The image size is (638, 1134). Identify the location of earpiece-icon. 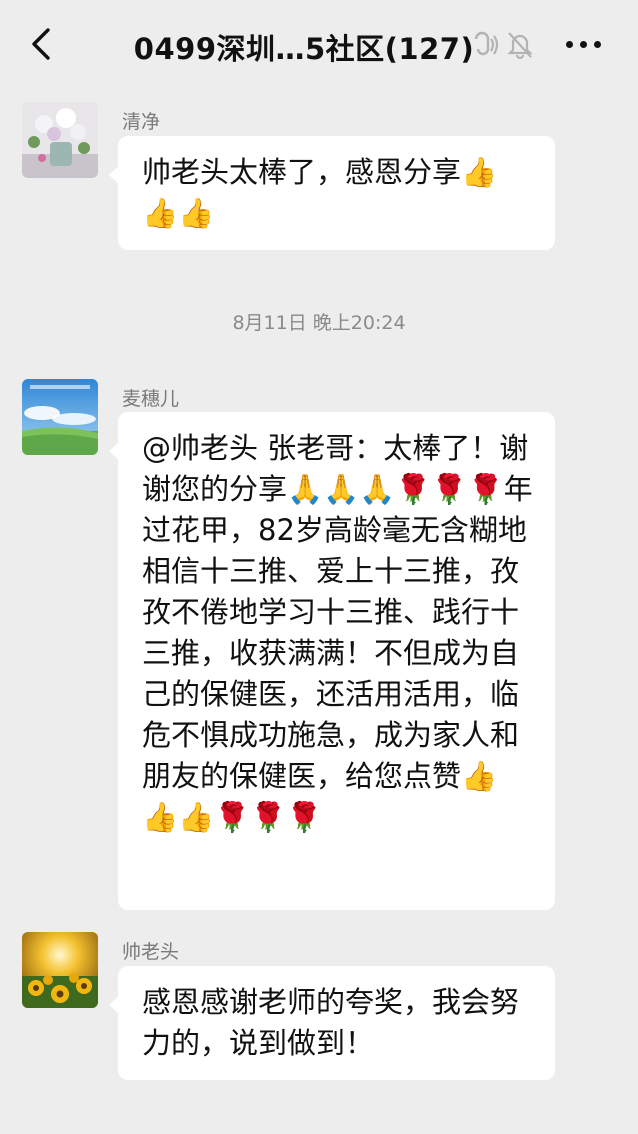
(486, 43).